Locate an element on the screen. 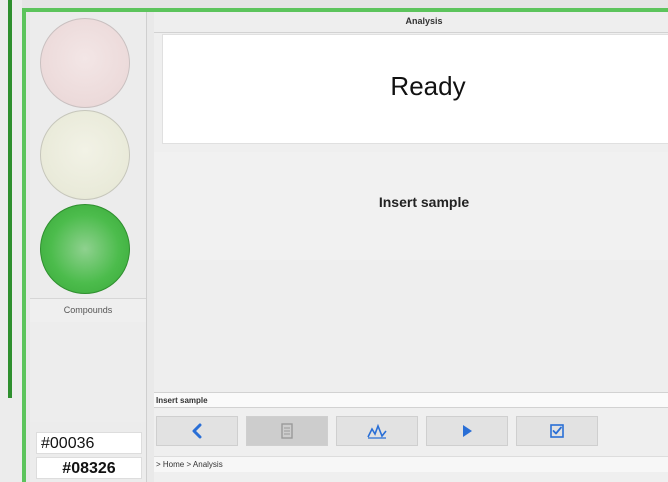 Image resolution: width=668 pixels, height=482 pixels. compounds-label: Compounds is located at coordinates (88, 310).